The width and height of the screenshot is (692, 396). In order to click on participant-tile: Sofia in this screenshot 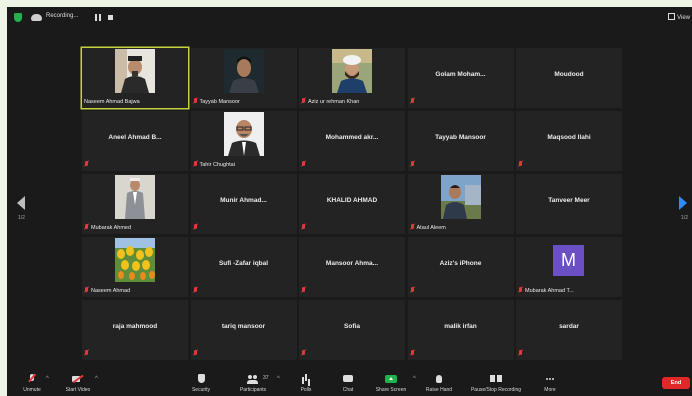, I will do `click(352, 330)`.